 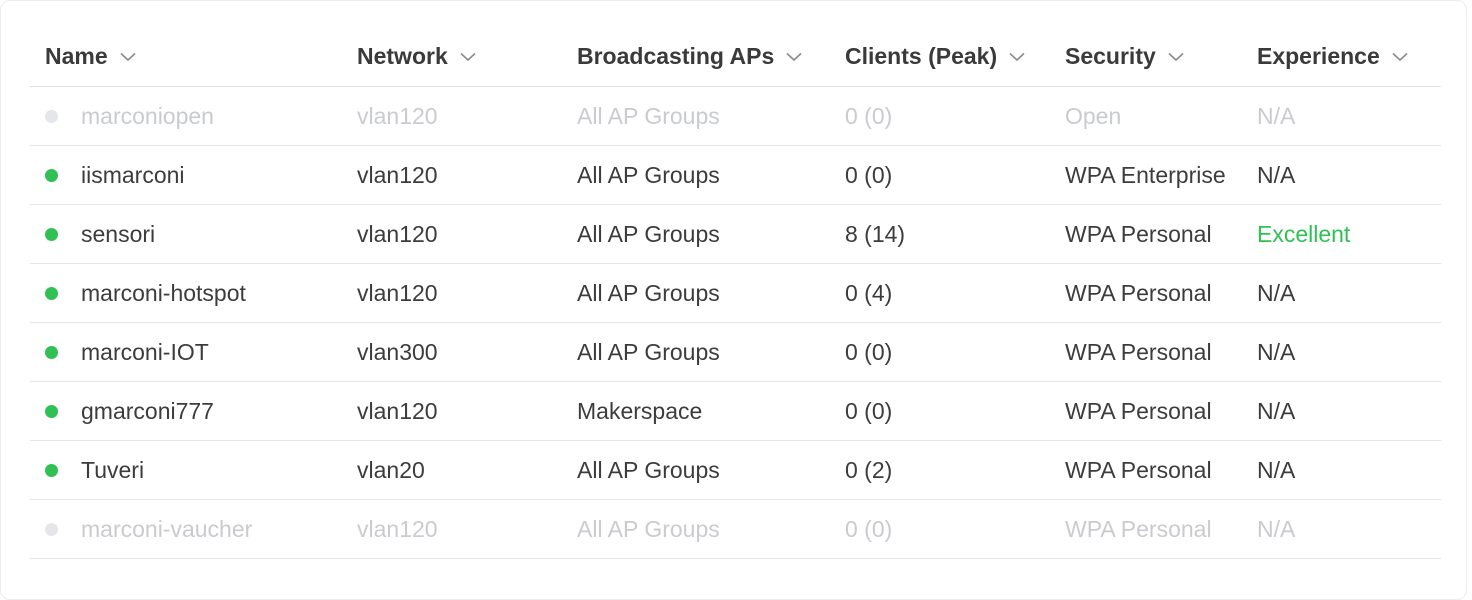 What do you see at coordinates (397, 351) in the screenshot?
I see `cell-network: vlan300` at bounding box center [397, 351].